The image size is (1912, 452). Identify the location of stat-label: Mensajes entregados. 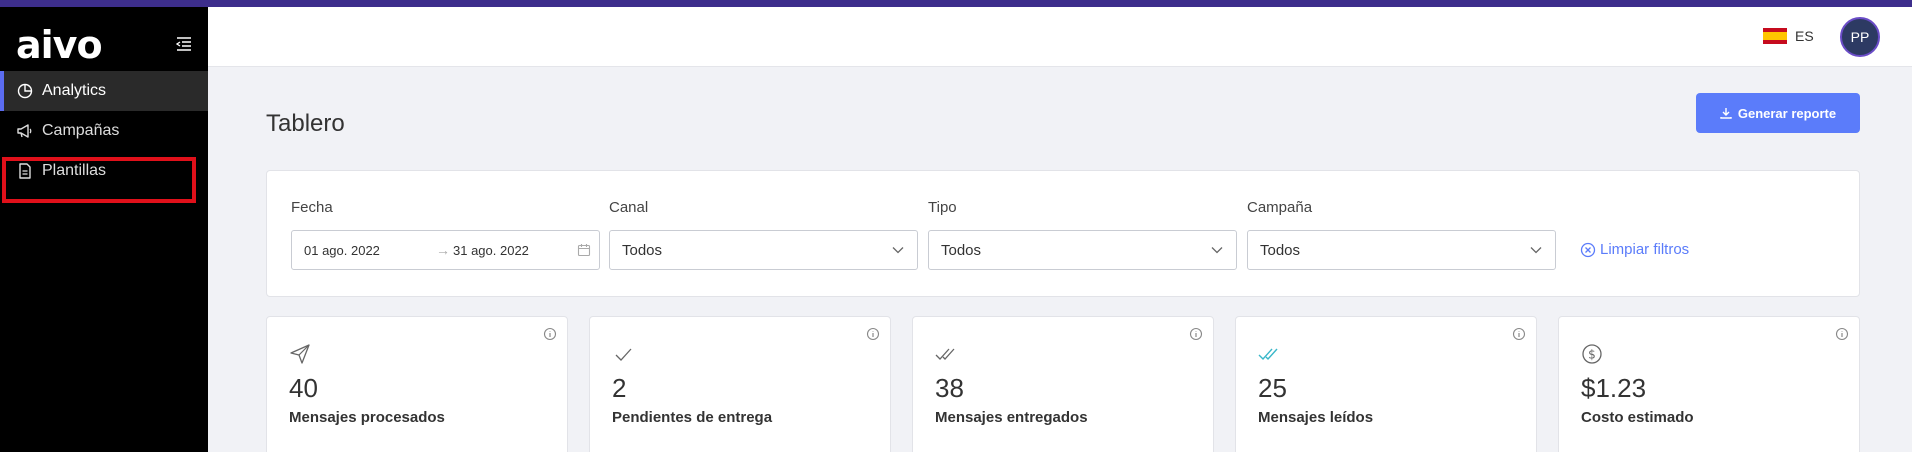
(1011, 417).